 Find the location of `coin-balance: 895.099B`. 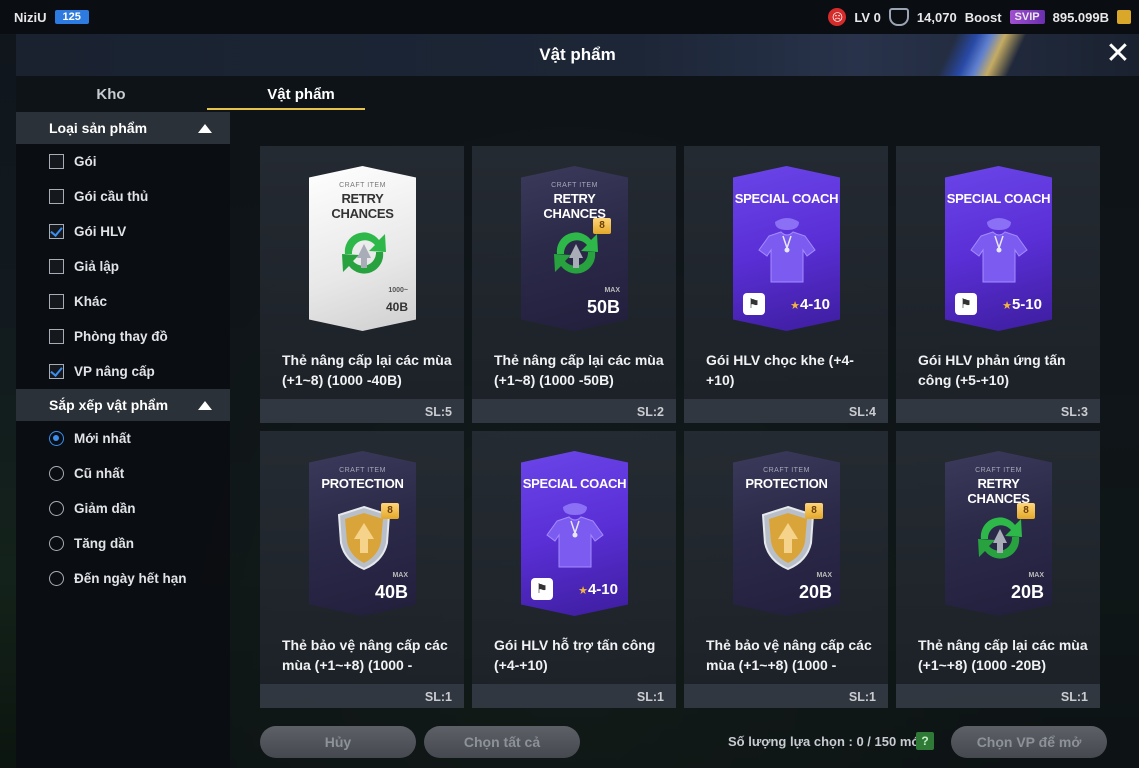

coin-balance: 895.099B is located at coordinates (1080, 17).